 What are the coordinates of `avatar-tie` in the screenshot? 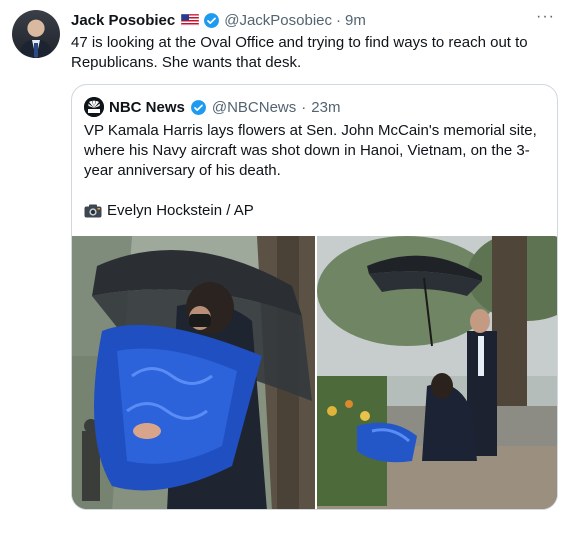 It's located at (36, 50).